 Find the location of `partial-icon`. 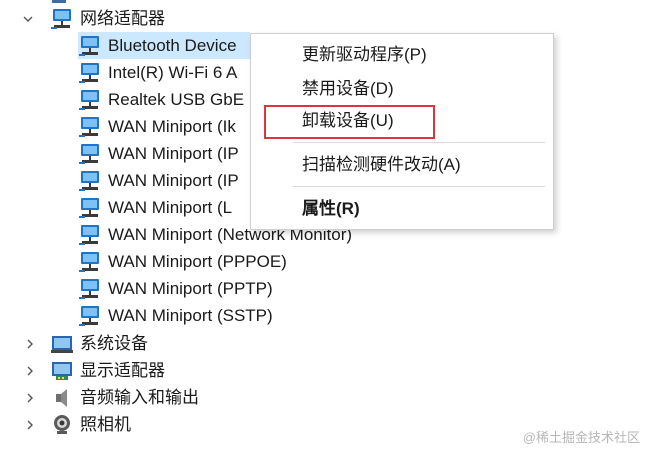

partial-icon is located at coordinates (59, 1).